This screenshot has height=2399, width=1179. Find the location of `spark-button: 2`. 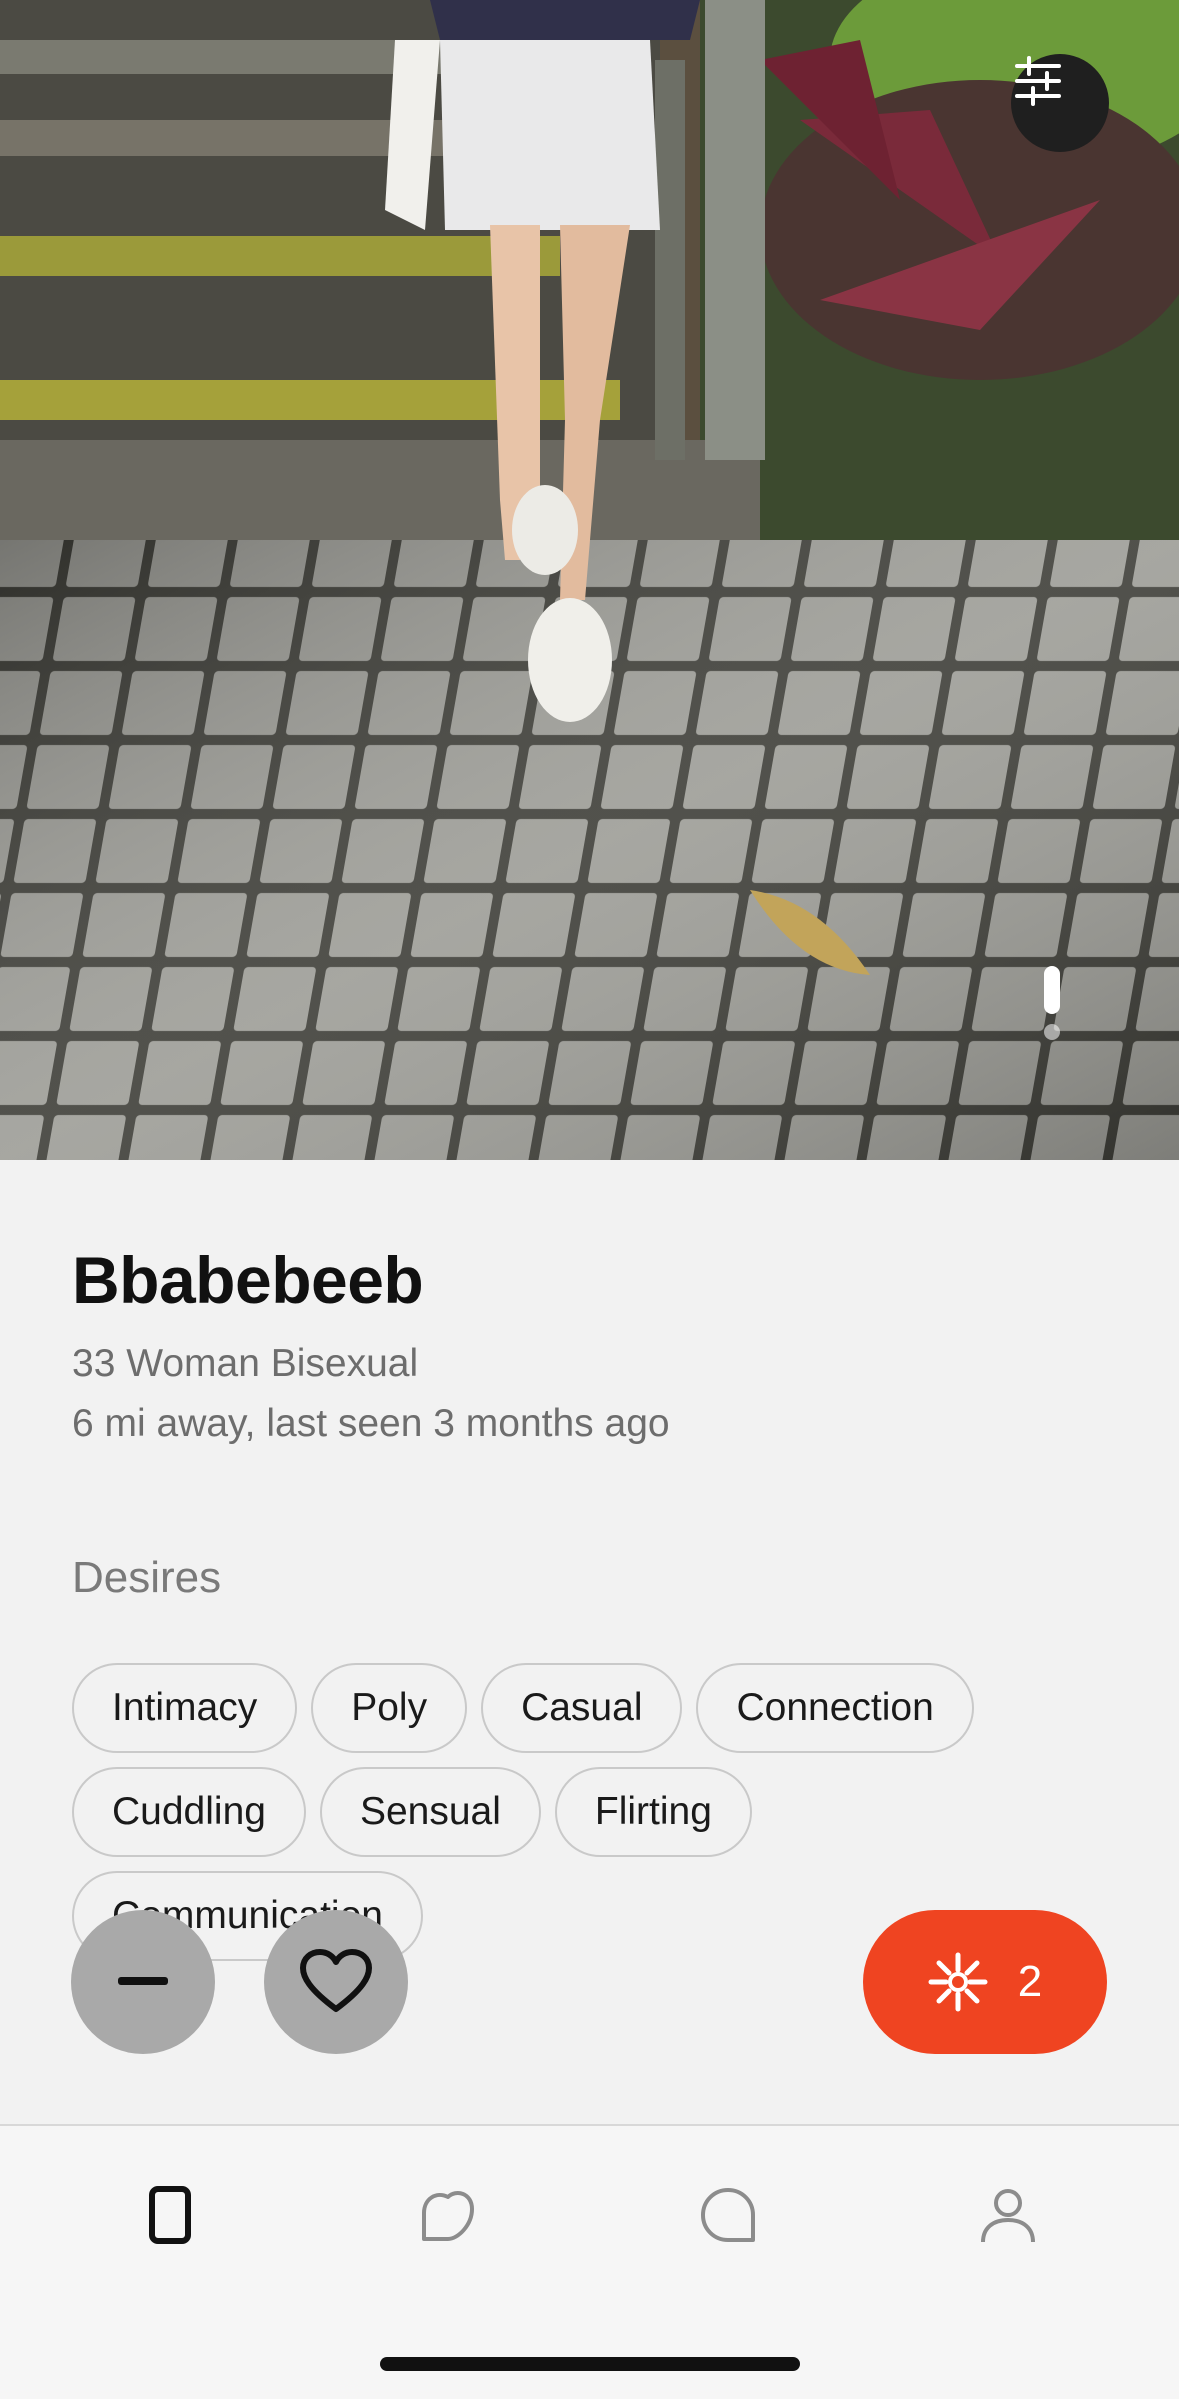

spark-button: 2 is located at coordinates (985, 1982).